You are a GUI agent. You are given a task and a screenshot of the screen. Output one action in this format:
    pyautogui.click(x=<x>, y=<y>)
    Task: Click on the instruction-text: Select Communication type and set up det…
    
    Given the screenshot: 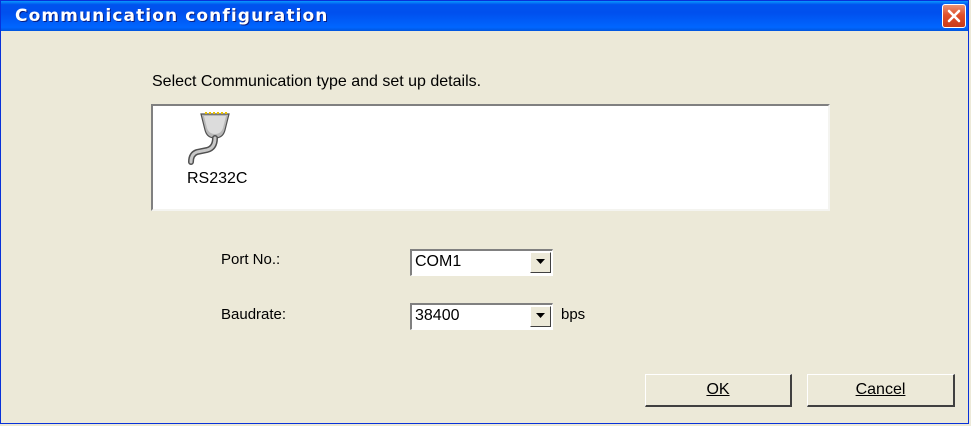 What is the action you would take?
    pyautogui.click(x=317, y=81)
    